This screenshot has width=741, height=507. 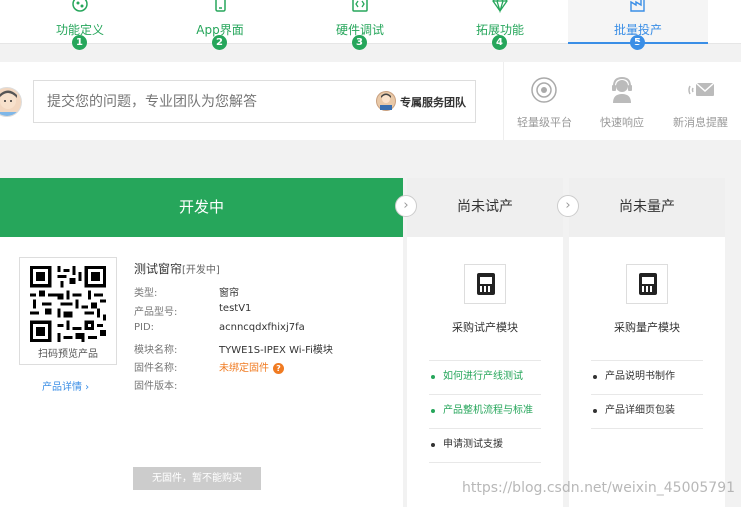 I want to click on step-feature-definition: 功能定义 1, so click(x=80, y=25).